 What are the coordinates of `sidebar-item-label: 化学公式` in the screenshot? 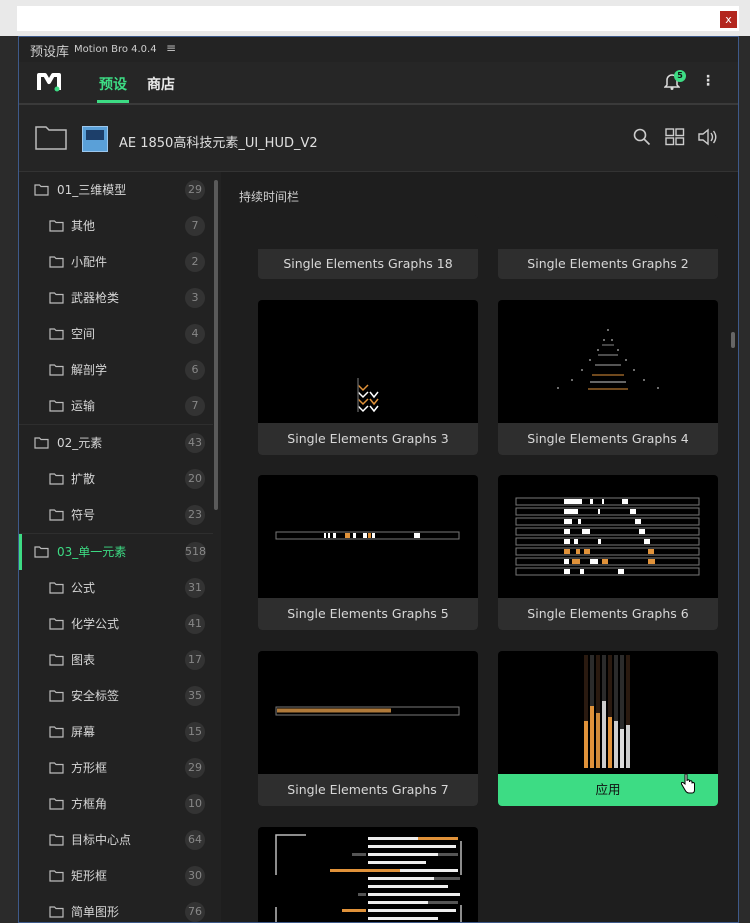 It's located at (95, 624).